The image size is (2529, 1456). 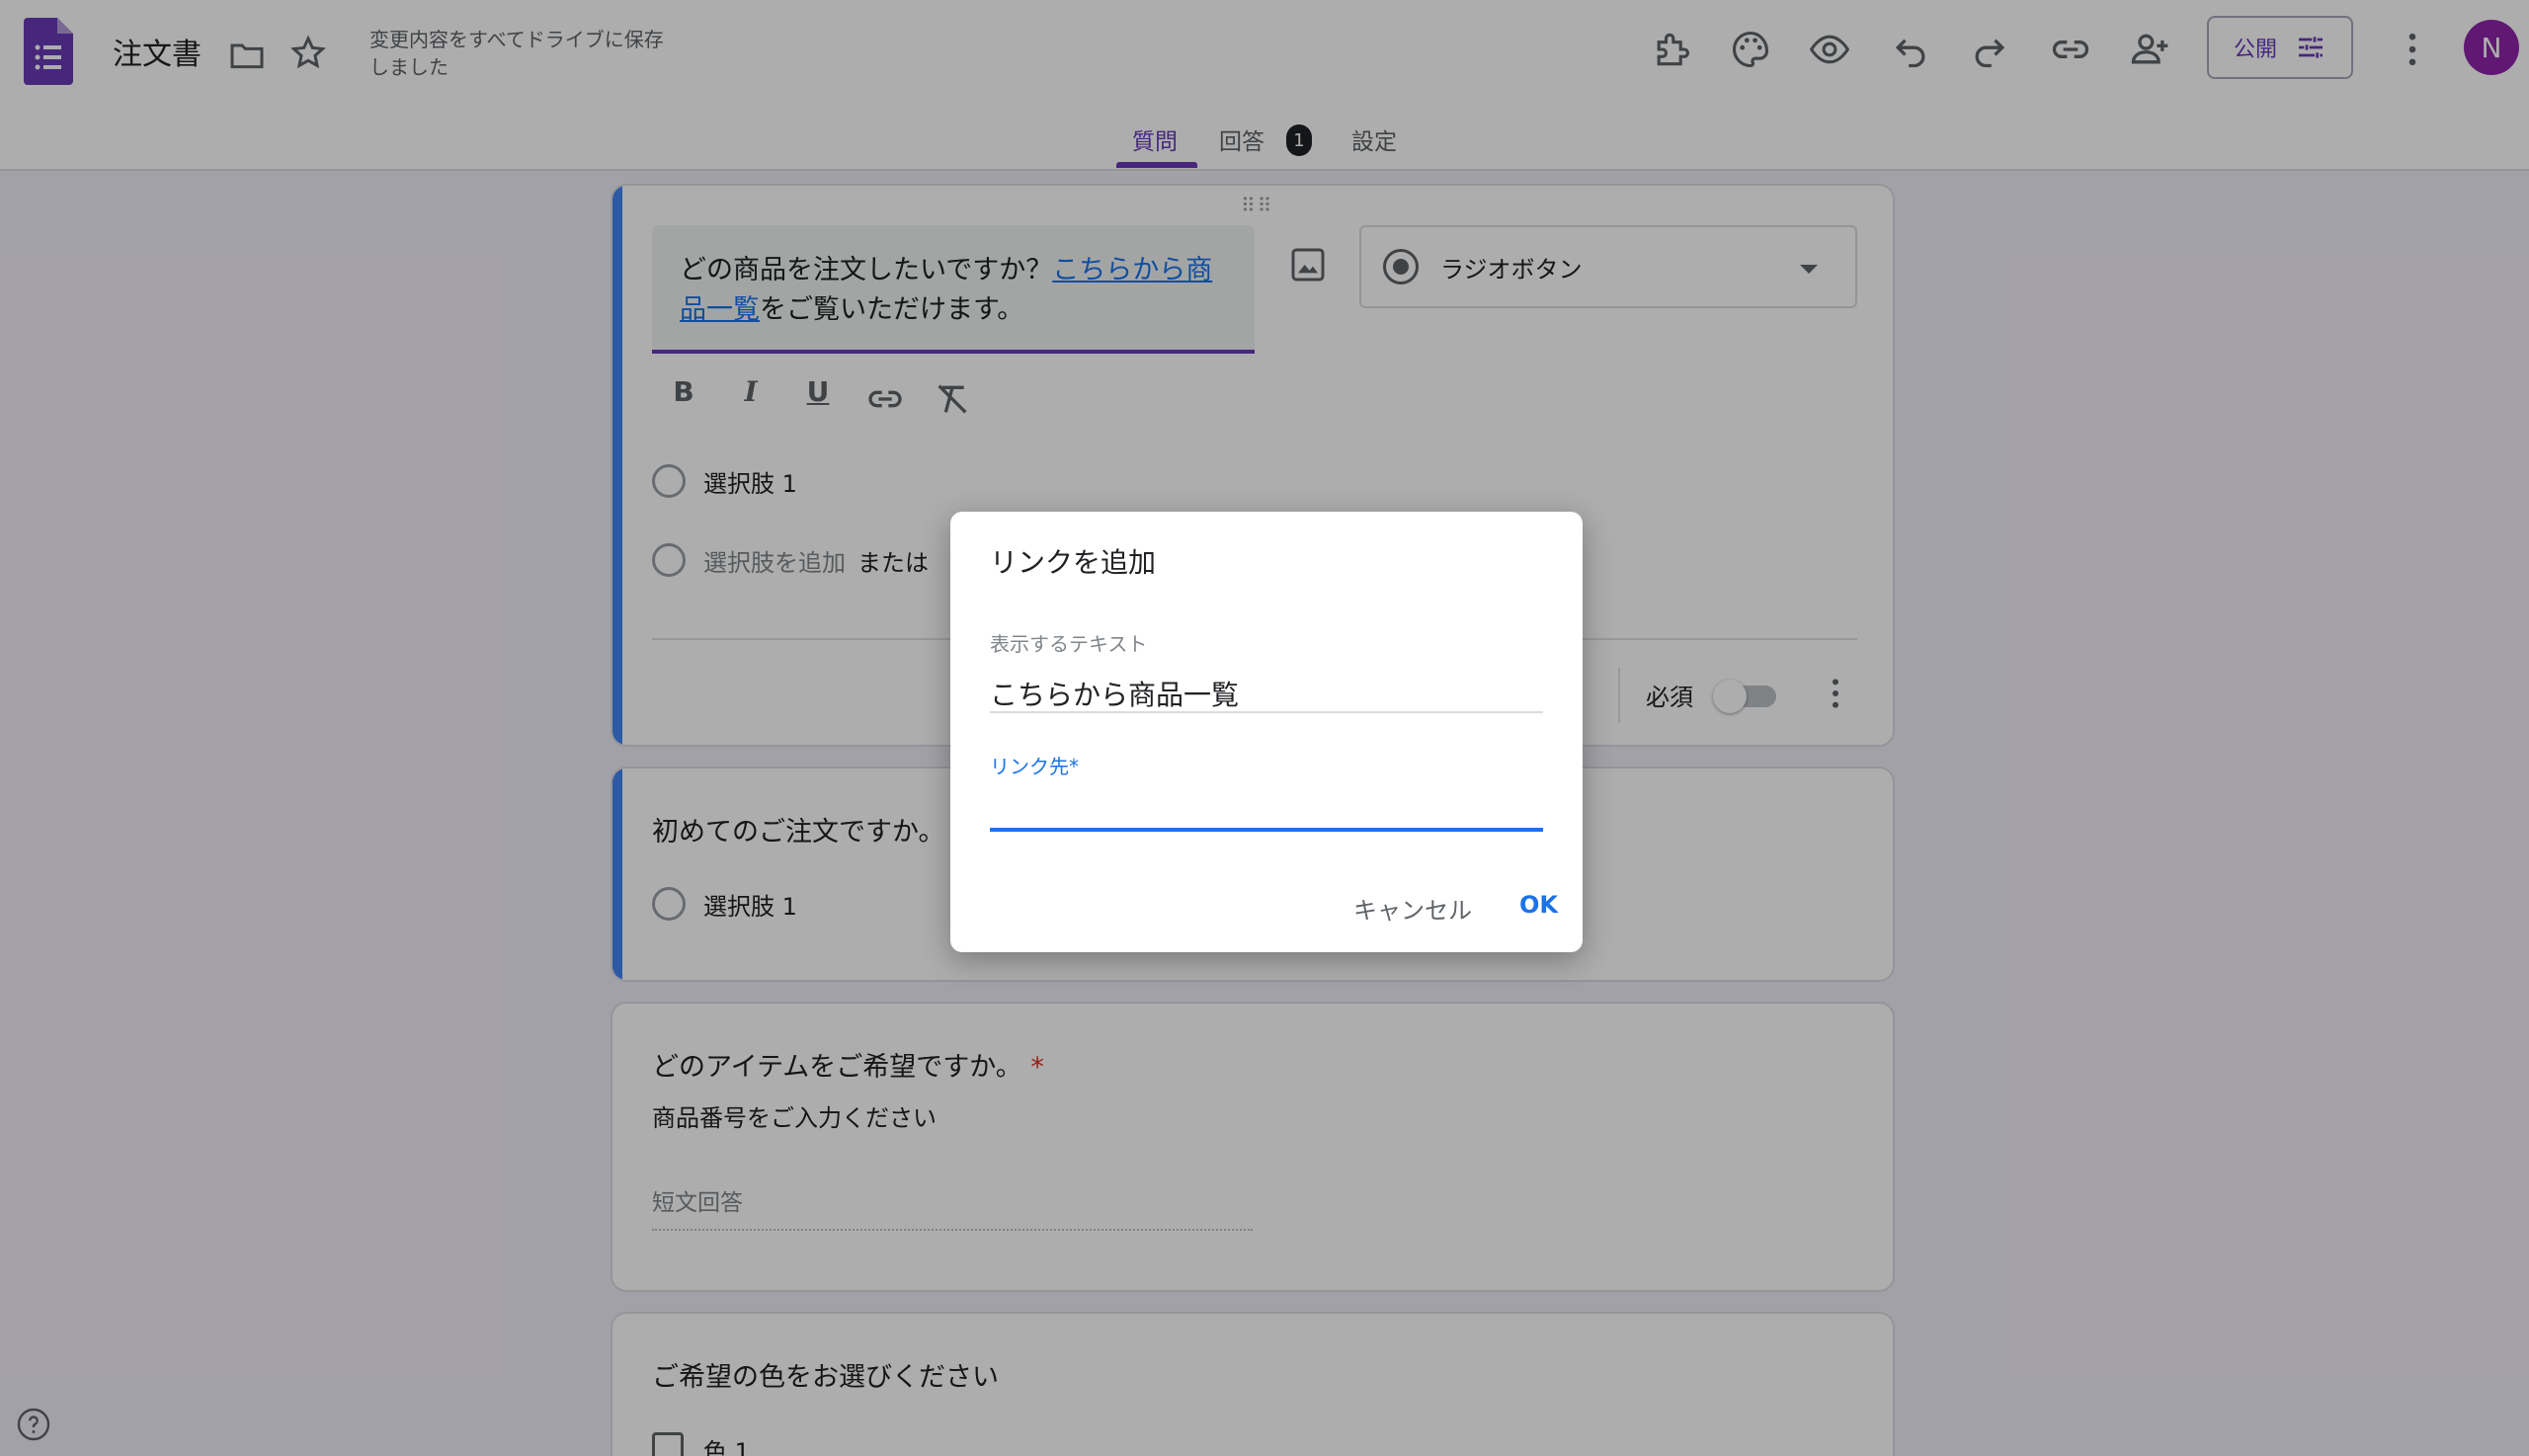 What do you see at coordinates (1073, 562) in the screenshot?
I see `dialog-title: リンクを追加` at bounding box center [1073, 562].